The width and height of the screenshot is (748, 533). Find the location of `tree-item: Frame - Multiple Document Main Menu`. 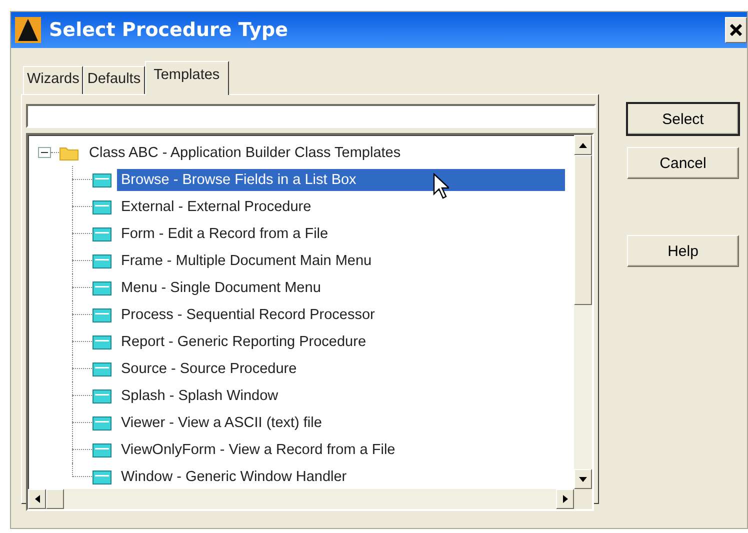

tree-item: Frame - Multiple Document Main Menu is located at coordinates (341, 261).